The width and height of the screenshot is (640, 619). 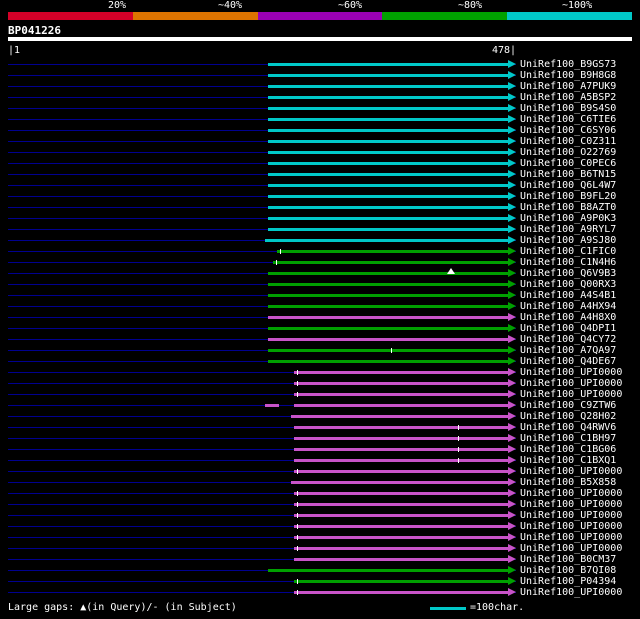 What do you see at coordinates (568, 416) in the screenshot?
I see `hit-label: UniRef100_Q28H02` at bounding box center [568, 416].